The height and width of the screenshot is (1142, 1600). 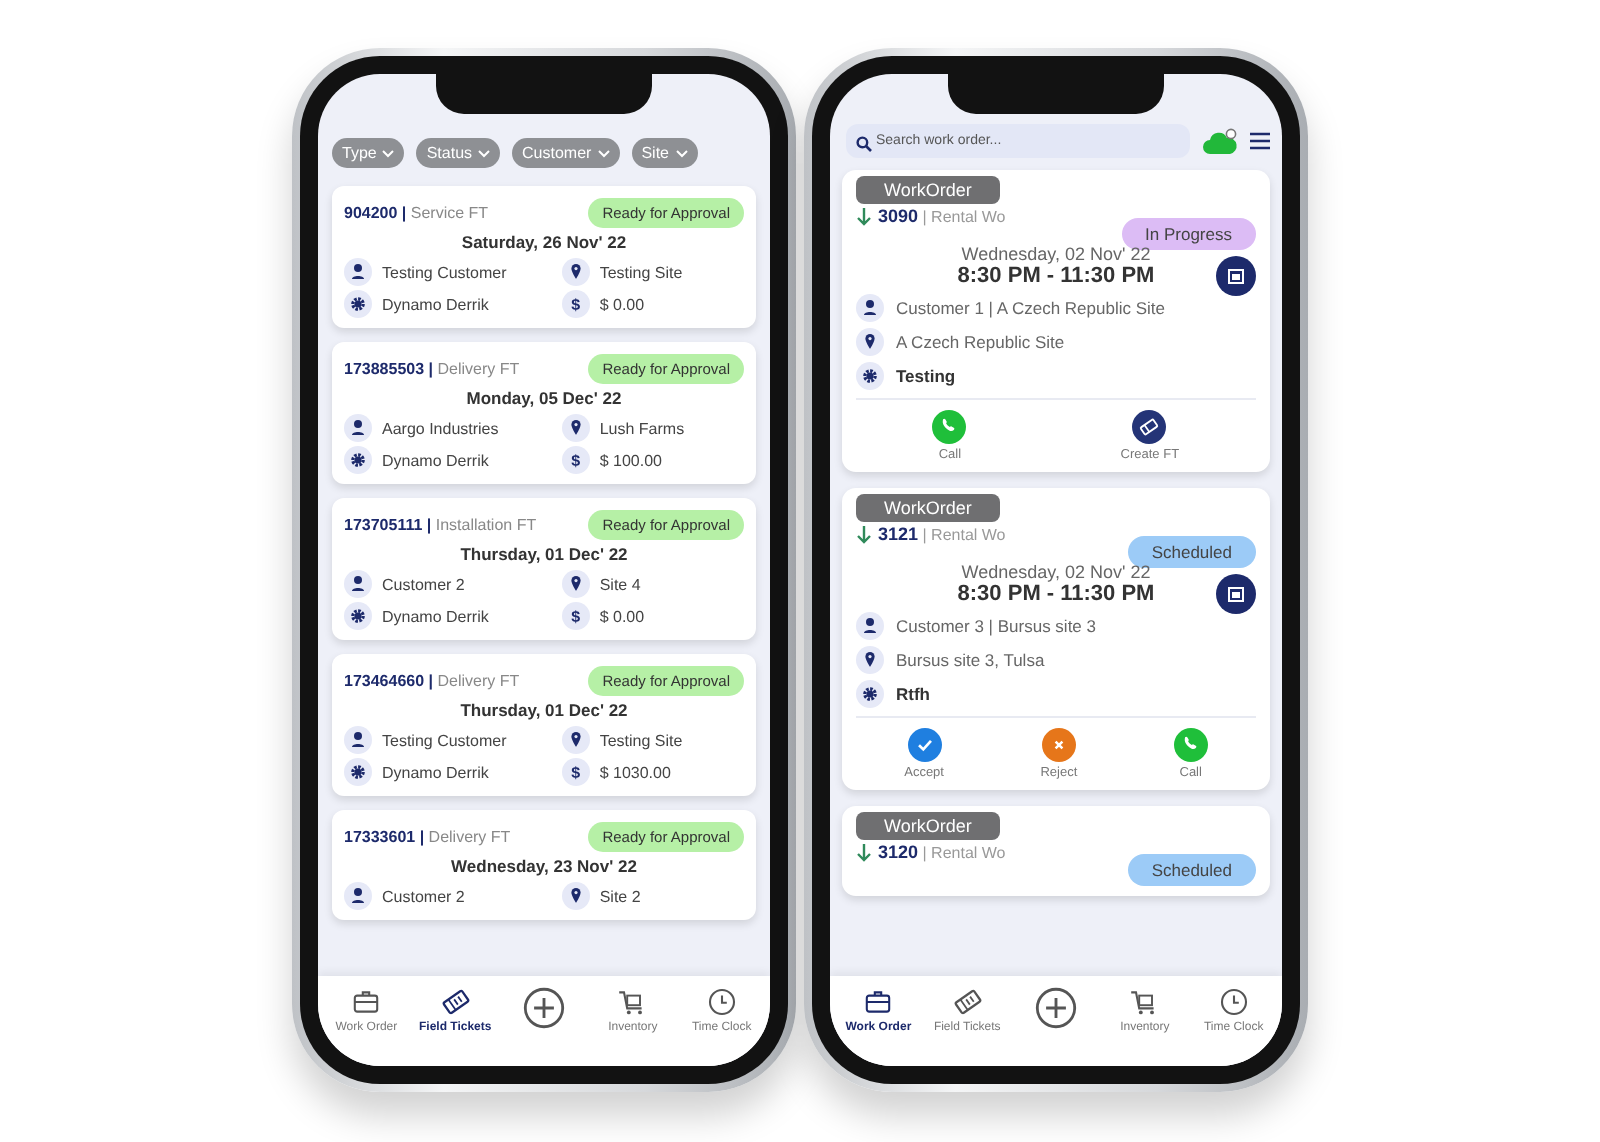 I want to click on site-address: Bursus site 3, Tulsa, so click(x=970, y=660).